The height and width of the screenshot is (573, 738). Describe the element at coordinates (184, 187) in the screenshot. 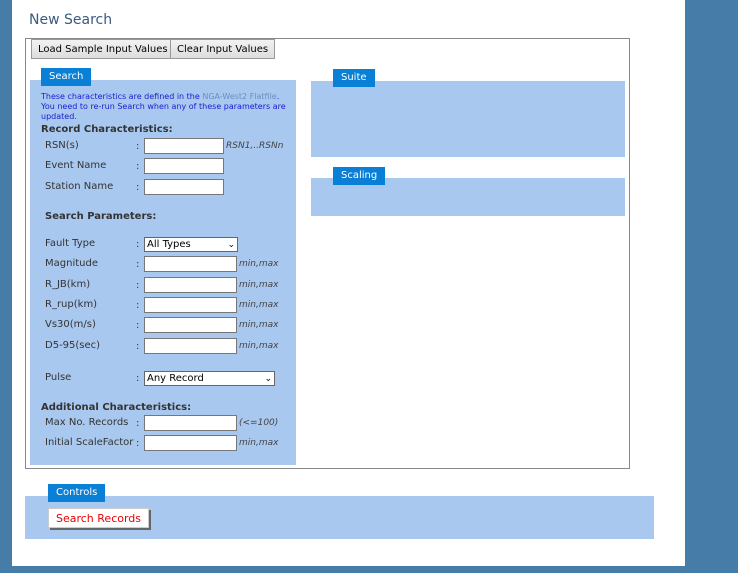

I see `station-input` at that location.